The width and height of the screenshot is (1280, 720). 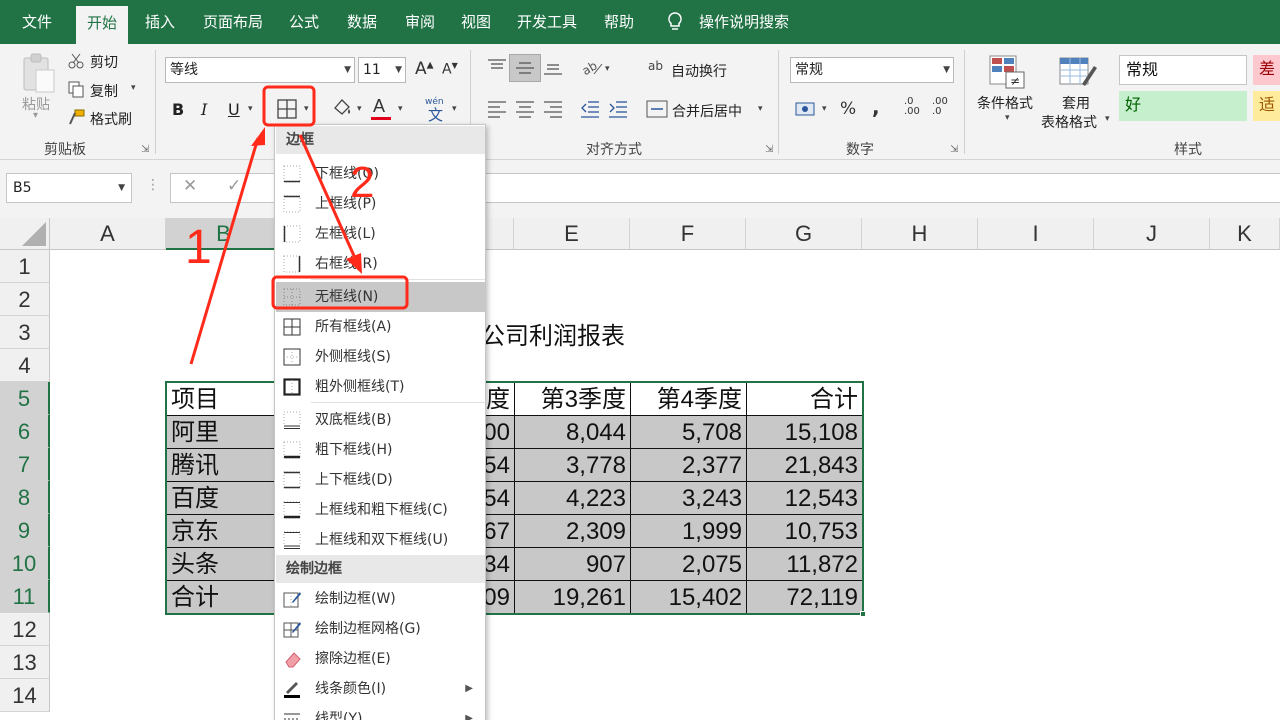 I want to click on font-name-select: 等线 ▼, so click(x=260, y=70).